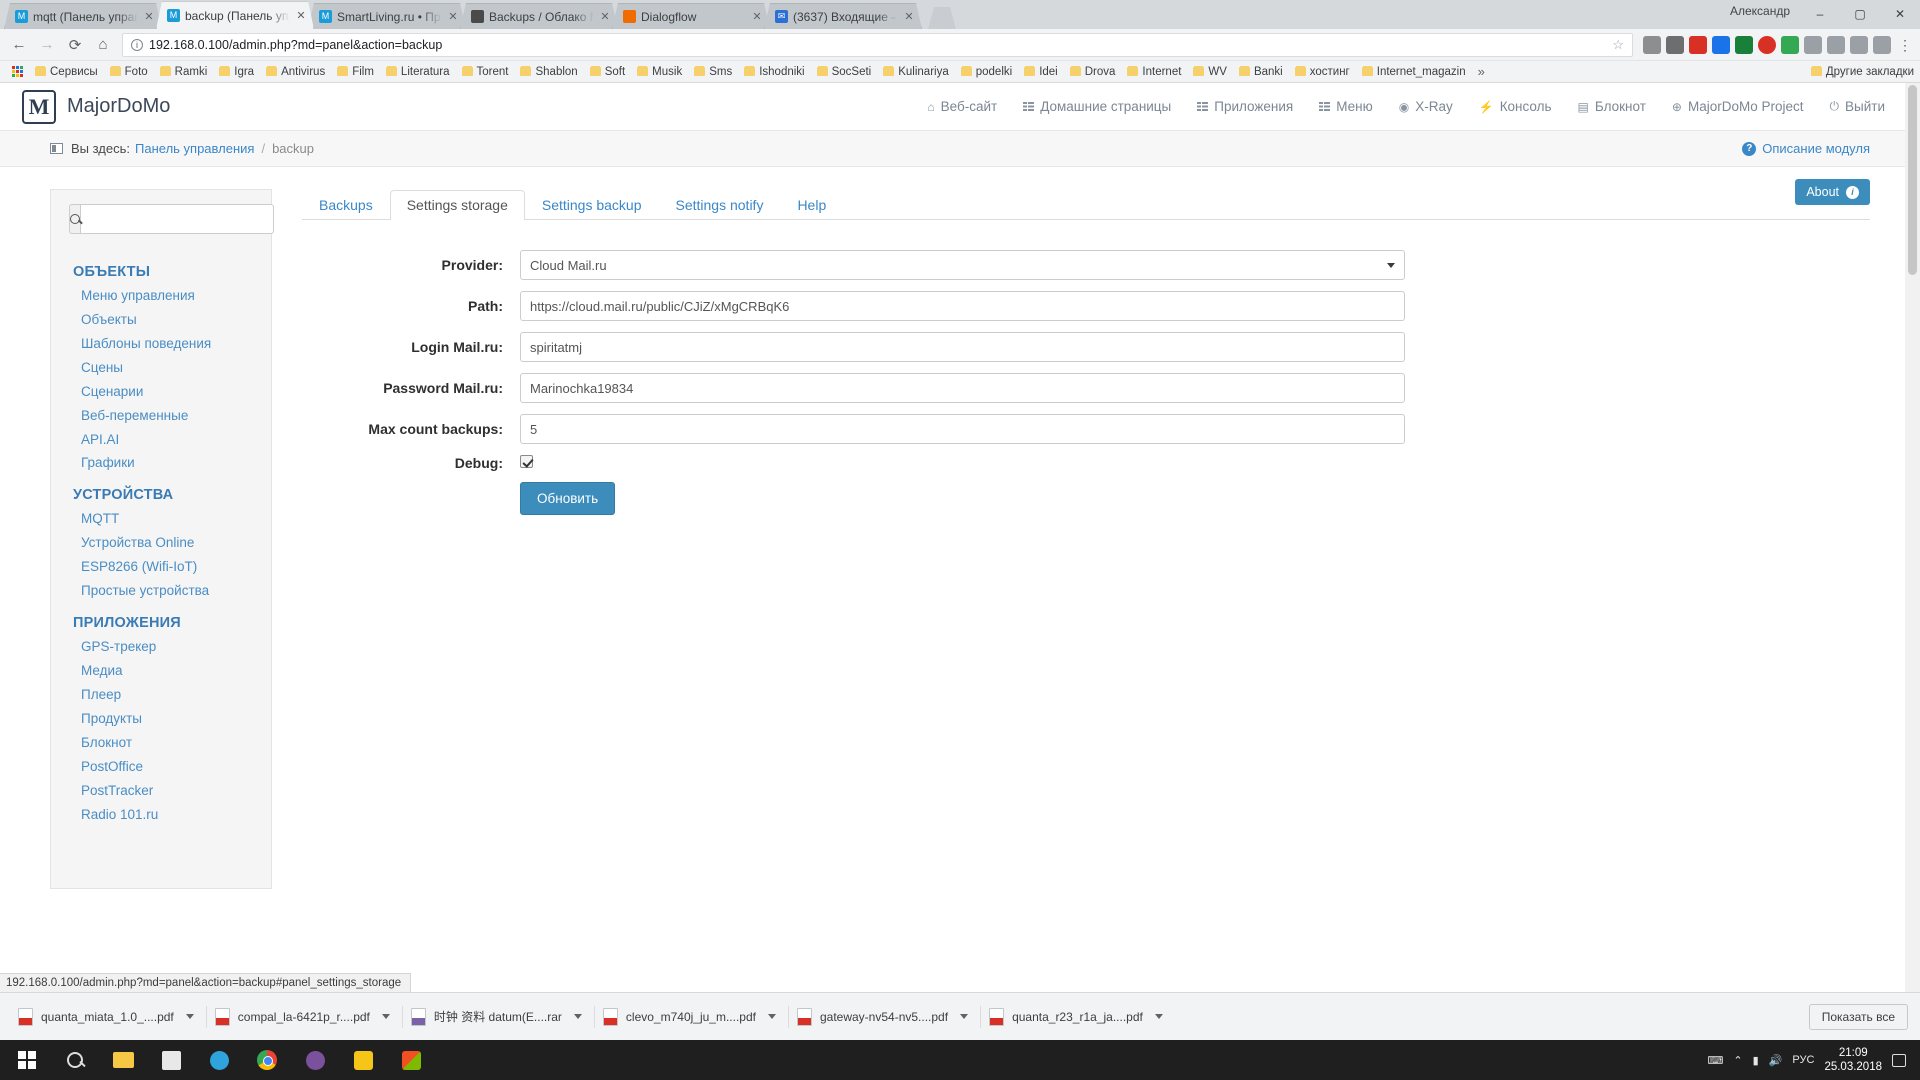 The width and height of the screenshot is (1920, 1080). I want to click on download-item: quanta_r23_r1a_ja....pdf, so click(1078, 1017).